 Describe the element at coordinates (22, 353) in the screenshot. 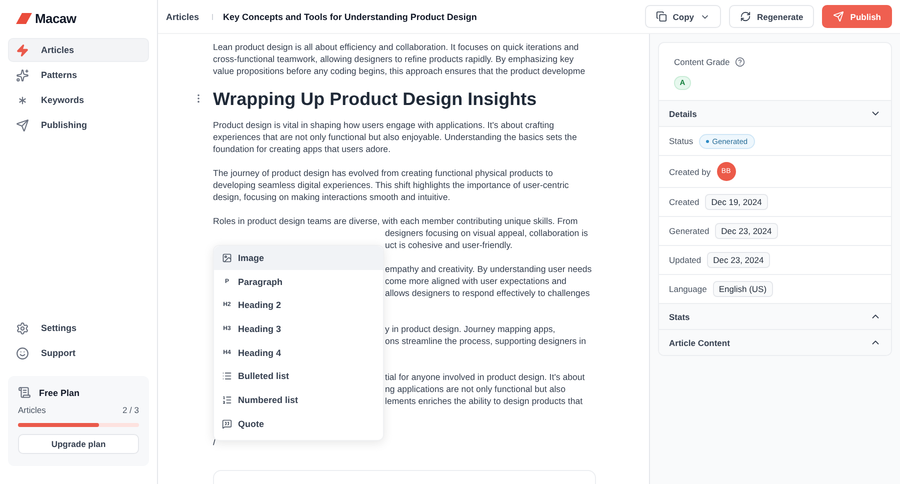

I see `smiley-icon` at that location.